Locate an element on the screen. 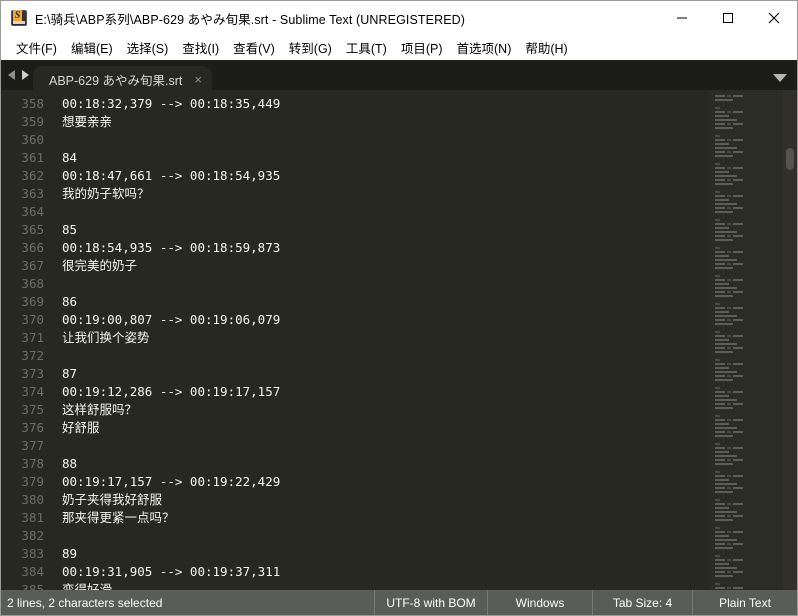 Image resolution: width=798 pixels, height=616 pixels. menu-item-project: 项目(P) is located at coordinates (422, 48).